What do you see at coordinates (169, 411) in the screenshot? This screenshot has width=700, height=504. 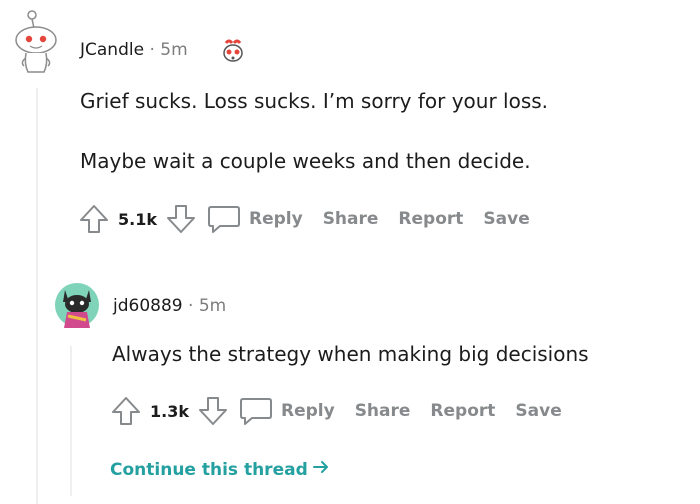 I see `vote-count: 1.3k` at bounding box center [169, 411].